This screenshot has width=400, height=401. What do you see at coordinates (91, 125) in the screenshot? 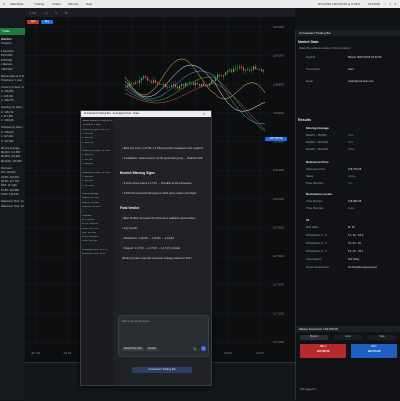
I see `ai-sidebar-line: Timeframe: 1 hour` at bounding box center [91, 125].